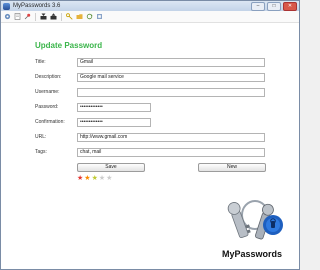  Describe the element at coordinates (79, 16) in the screenshot. I see `folder-icon` at that location.